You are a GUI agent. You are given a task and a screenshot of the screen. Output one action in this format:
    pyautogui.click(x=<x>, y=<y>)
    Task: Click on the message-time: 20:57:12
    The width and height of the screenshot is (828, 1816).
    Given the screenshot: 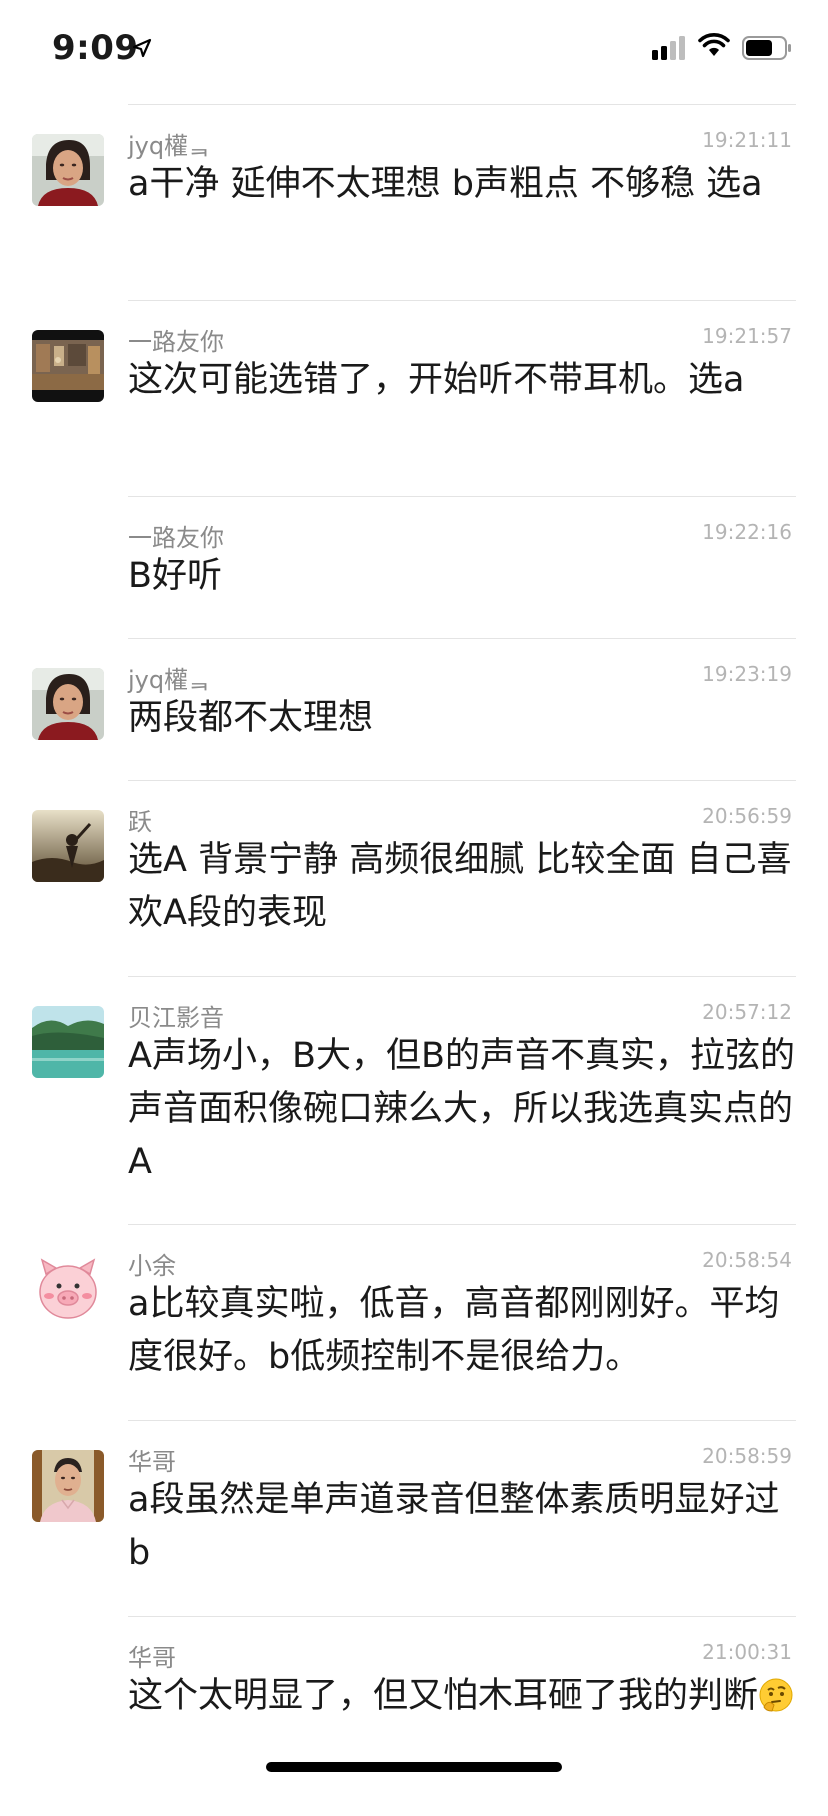 What is the action you would take?
    pyautogui.click(x=747, y=1012)
    